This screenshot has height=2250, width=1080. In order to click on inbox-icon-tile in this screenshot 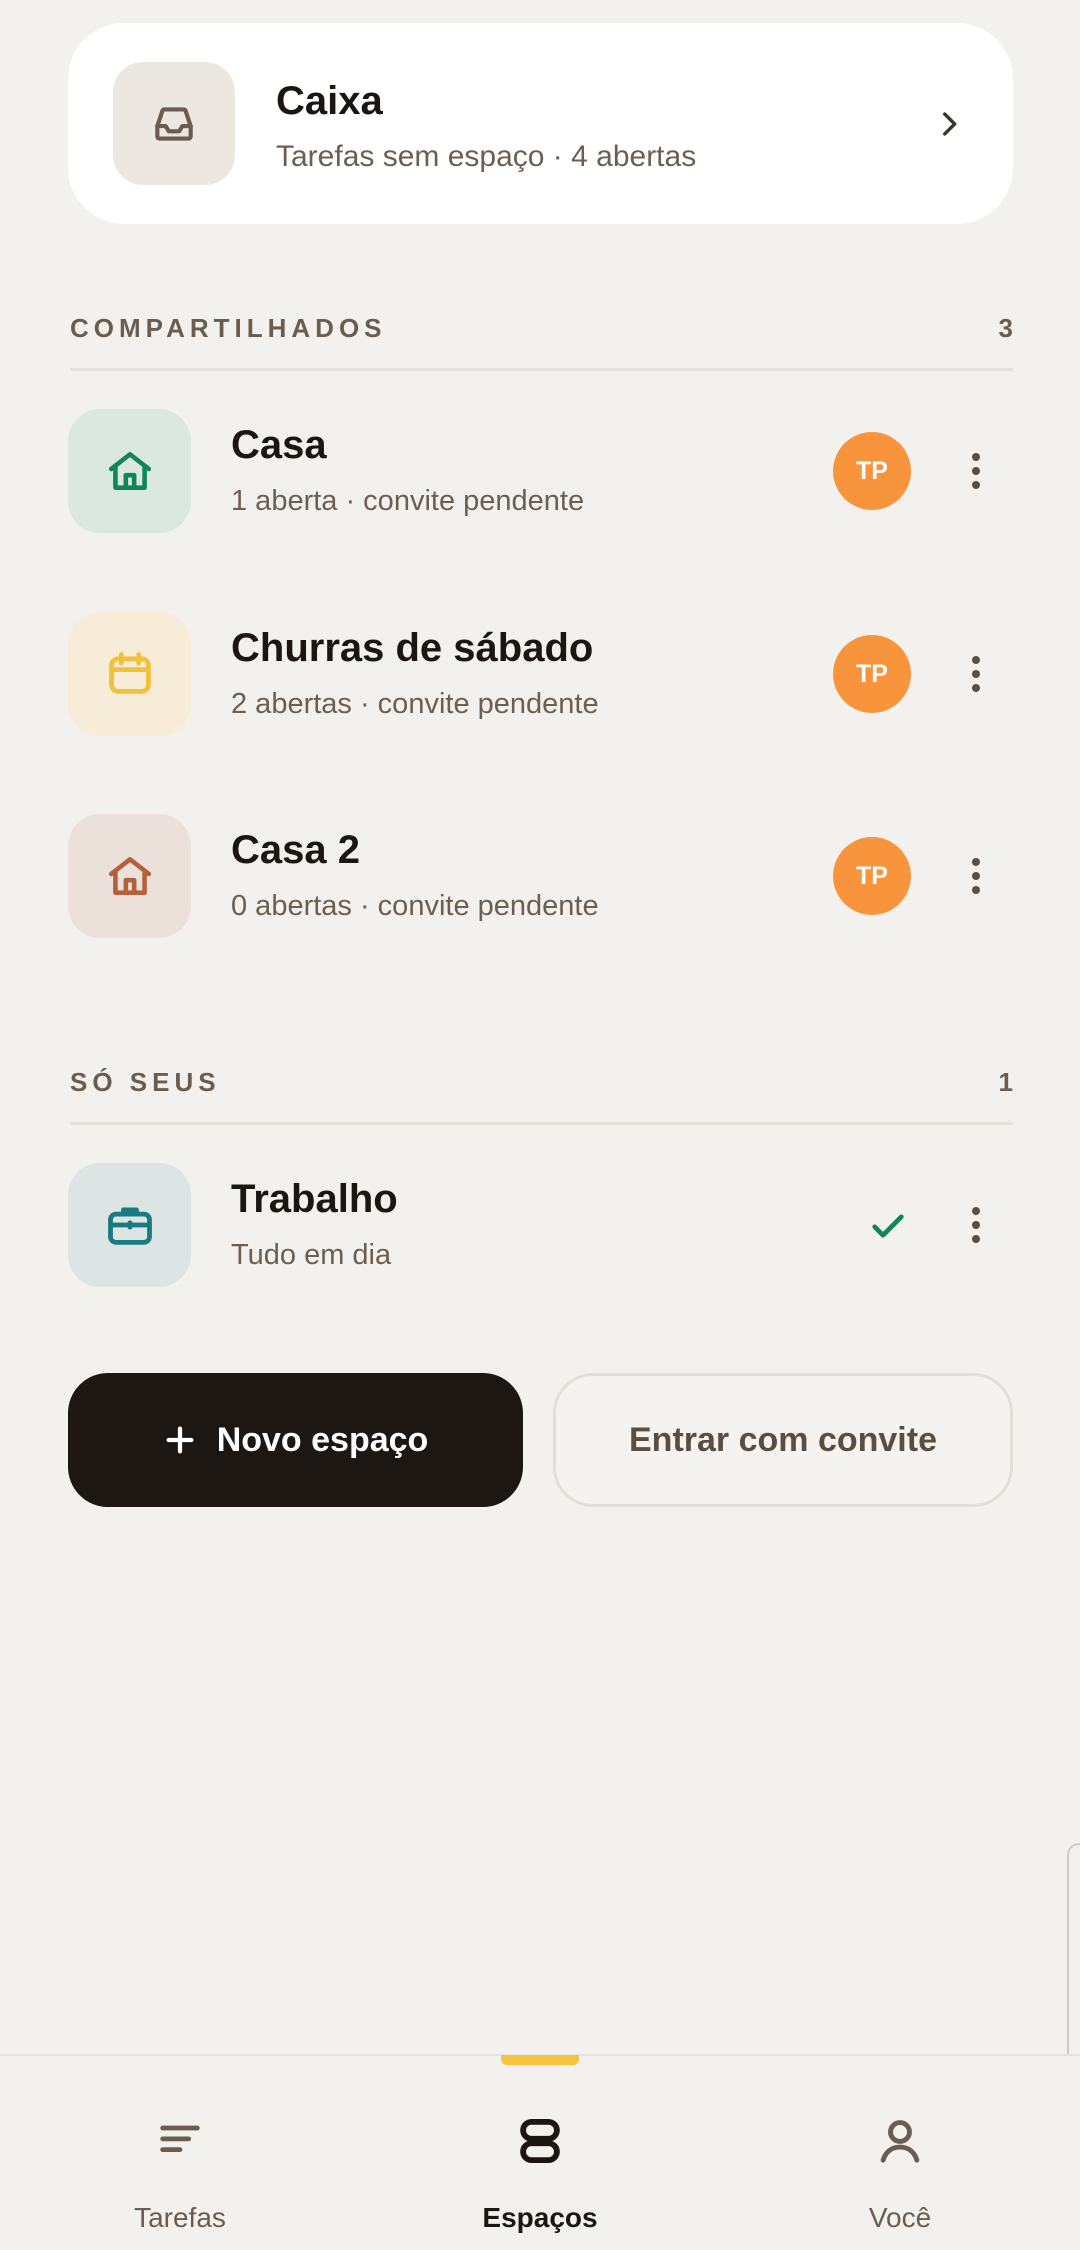, I will do `click(174, 123)`.